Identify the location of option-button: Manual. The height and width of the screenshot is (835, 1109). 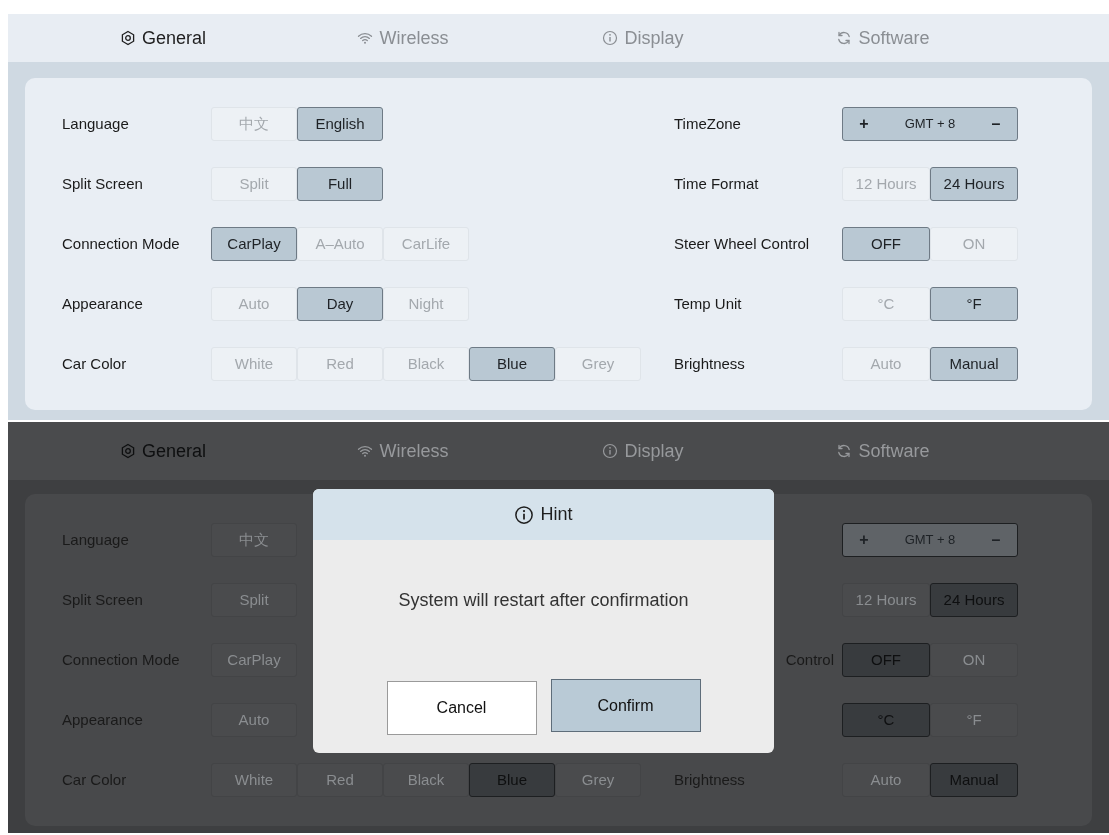
(974, 364).